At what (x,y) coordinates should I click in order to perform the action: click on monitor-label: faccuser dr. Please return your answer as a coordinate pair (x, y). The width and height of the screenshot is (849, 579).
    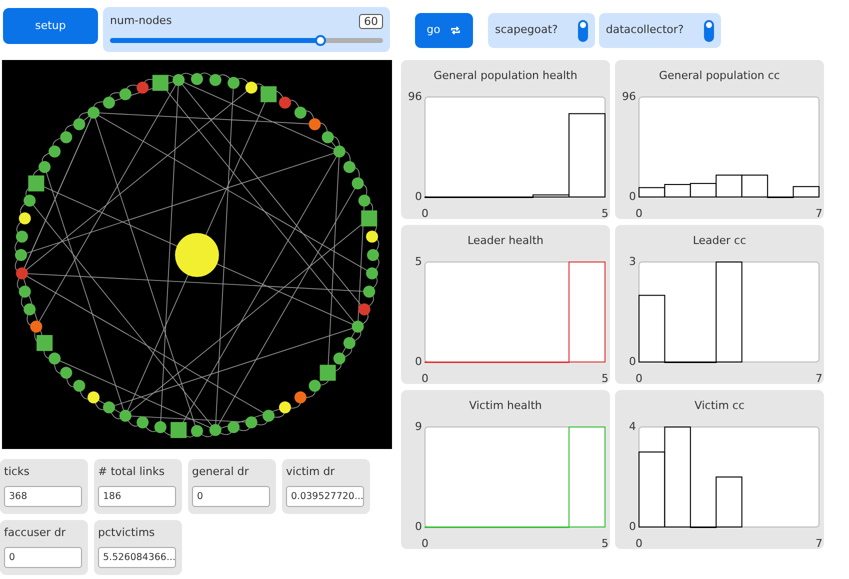
    Looking at the image, I should click on (35, 533).